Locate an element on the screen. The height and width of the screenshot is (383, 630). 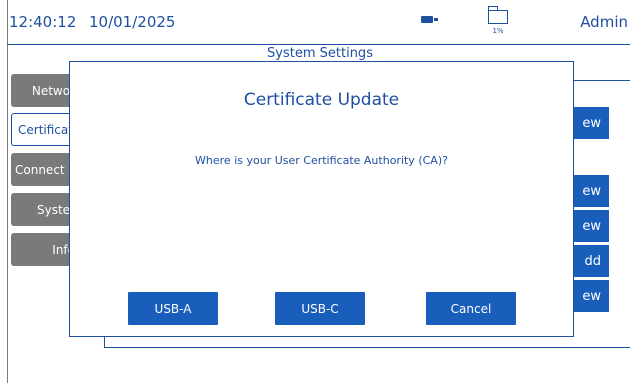
folder-icon is located at coordinates (498, 15).